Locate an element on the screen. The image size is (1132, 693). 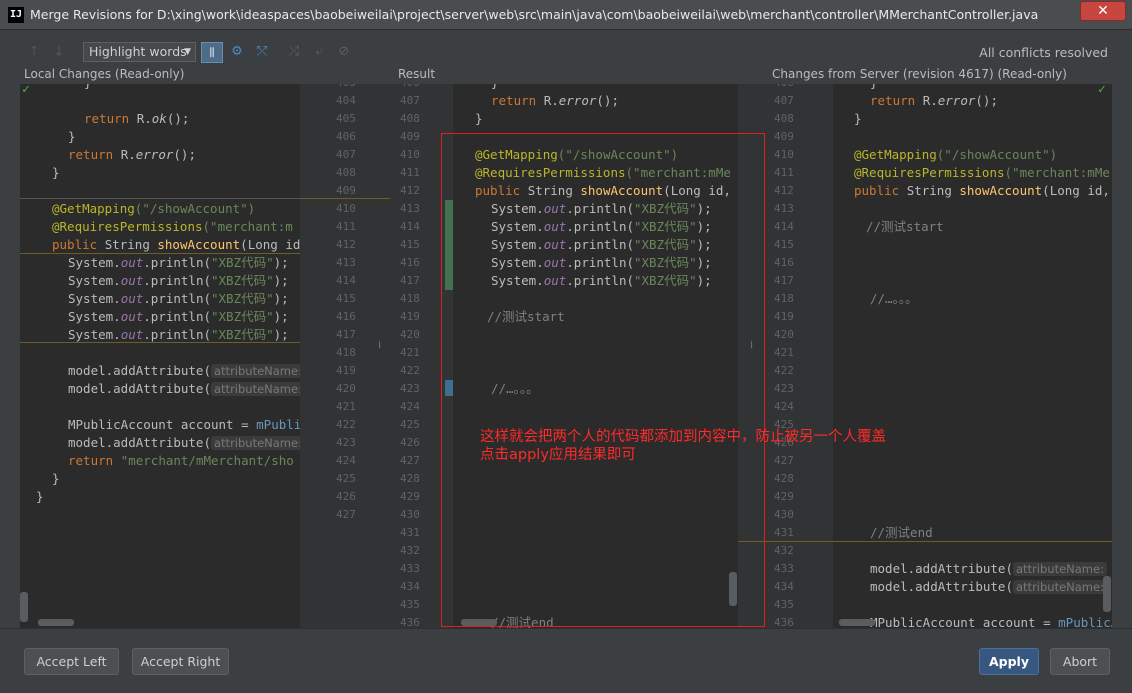
accept-left-button: Accept Left is located at coordinates (71, 661).